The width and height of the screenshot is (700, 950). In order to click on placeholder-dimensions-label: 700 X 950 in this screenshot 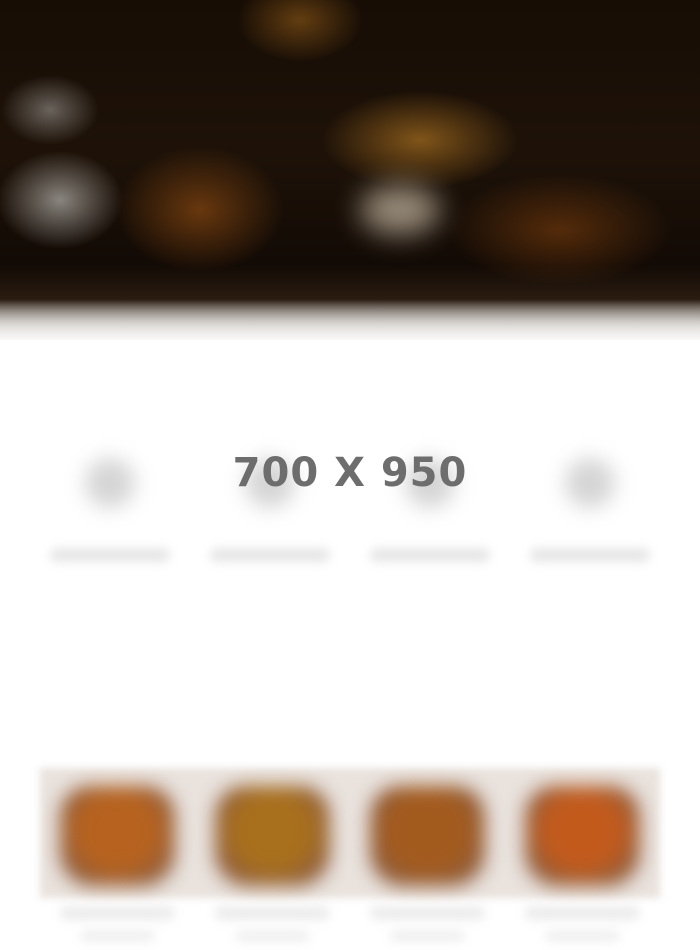, I will do `click(350, 473)`.